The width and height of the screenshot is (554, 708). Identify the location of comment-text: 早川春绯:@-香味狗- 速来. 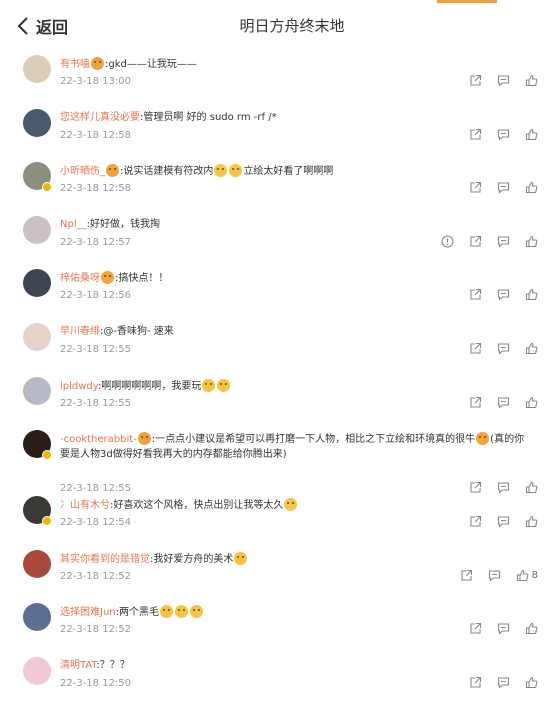
(297, 332).